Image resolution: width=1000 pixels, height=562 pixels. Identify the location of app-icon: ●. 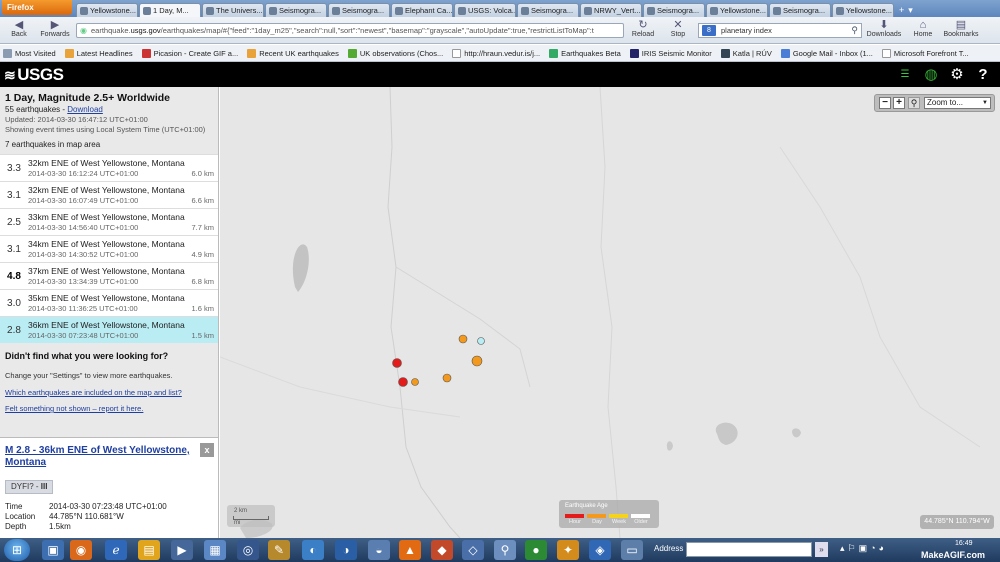
(536, 550).